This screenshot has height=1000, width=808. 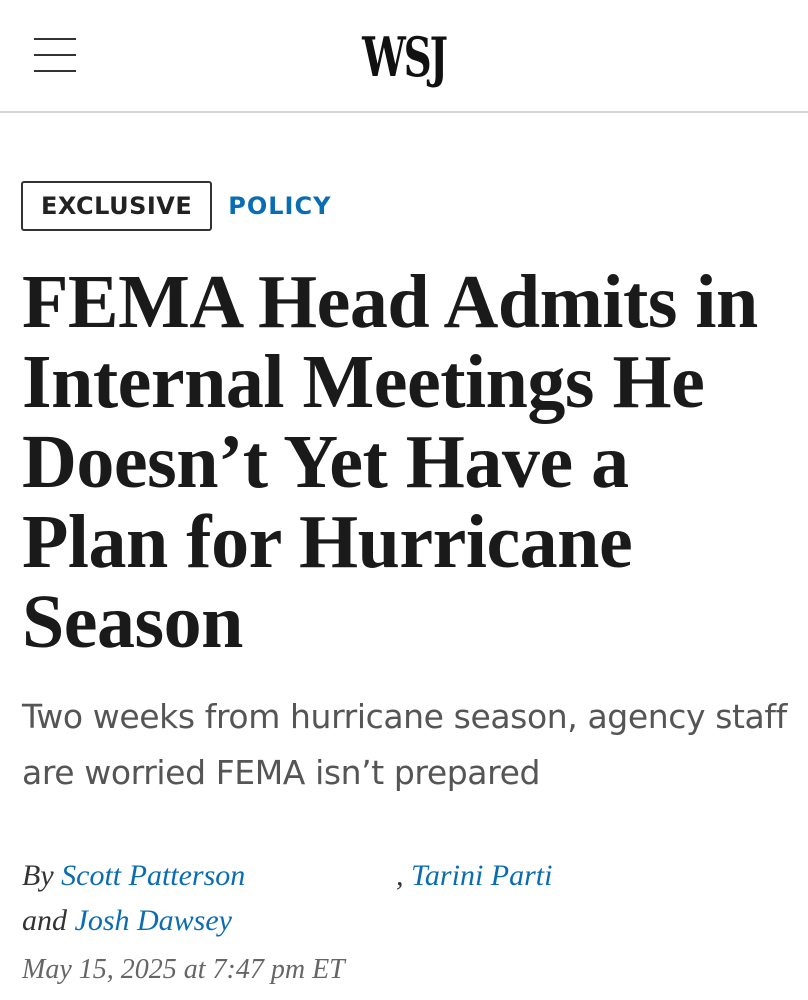 I want to click on byline-by-prefix: By, so click(x=38, y=875).